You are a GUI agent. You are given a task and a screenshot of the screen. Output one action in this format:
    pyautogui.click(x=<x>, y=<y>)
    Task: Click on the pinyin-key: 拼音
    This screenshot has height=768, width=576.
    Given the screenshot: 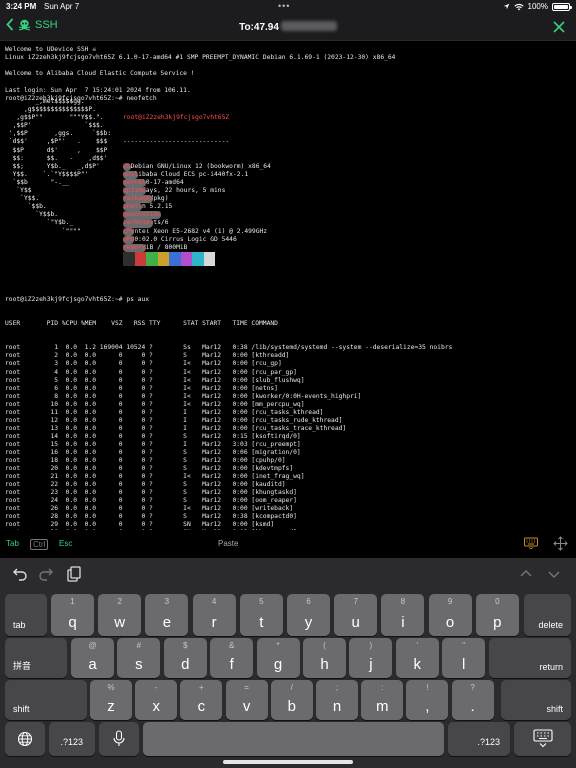 What is the action you would take?
    pyautogui.click(x=36, y=658)
    